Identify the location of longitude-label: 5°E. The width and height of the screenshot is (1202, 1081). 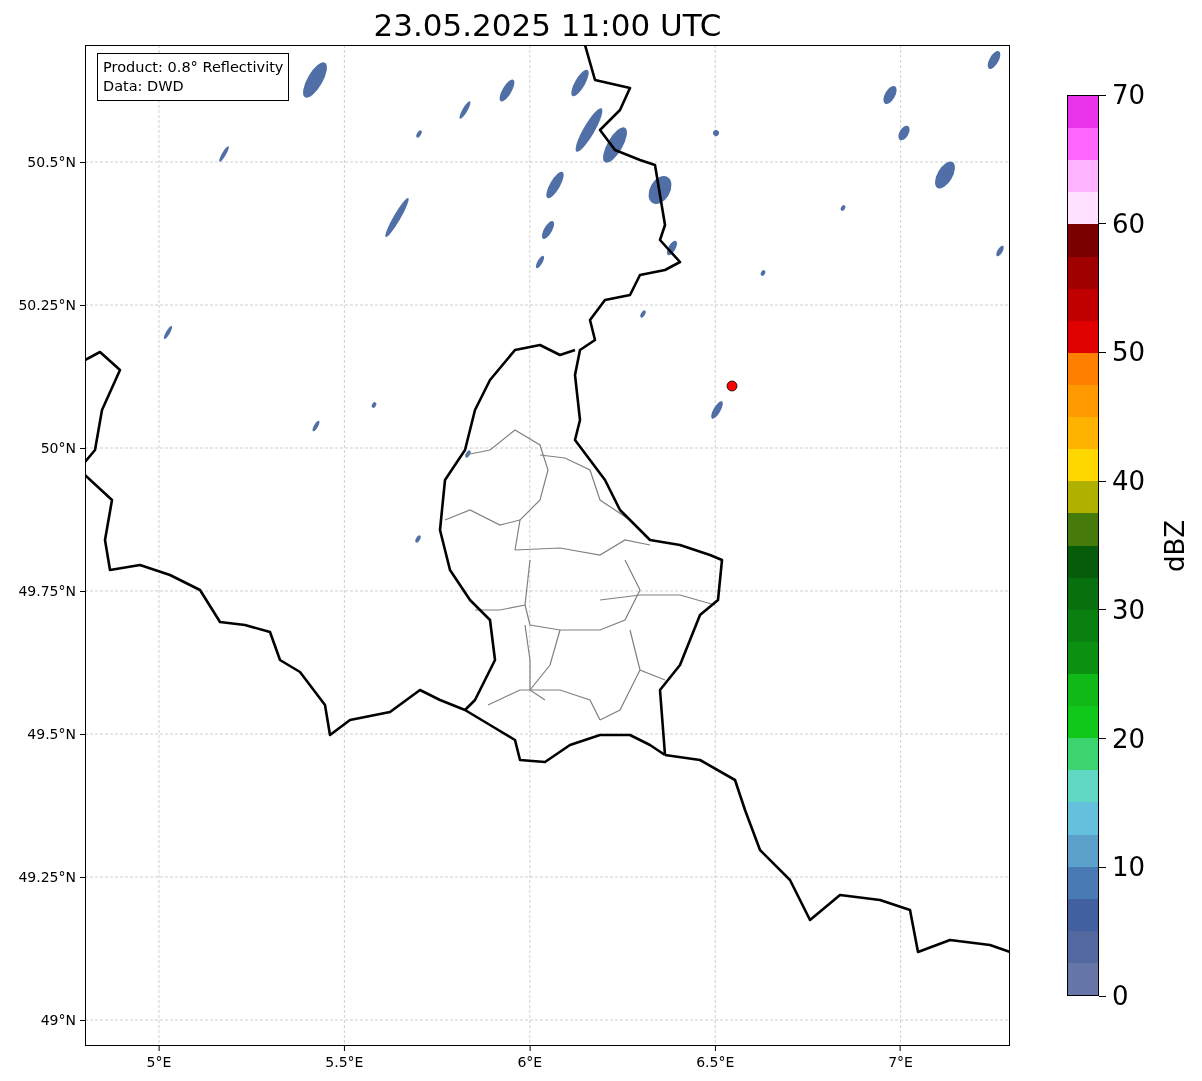
(159, 1062).